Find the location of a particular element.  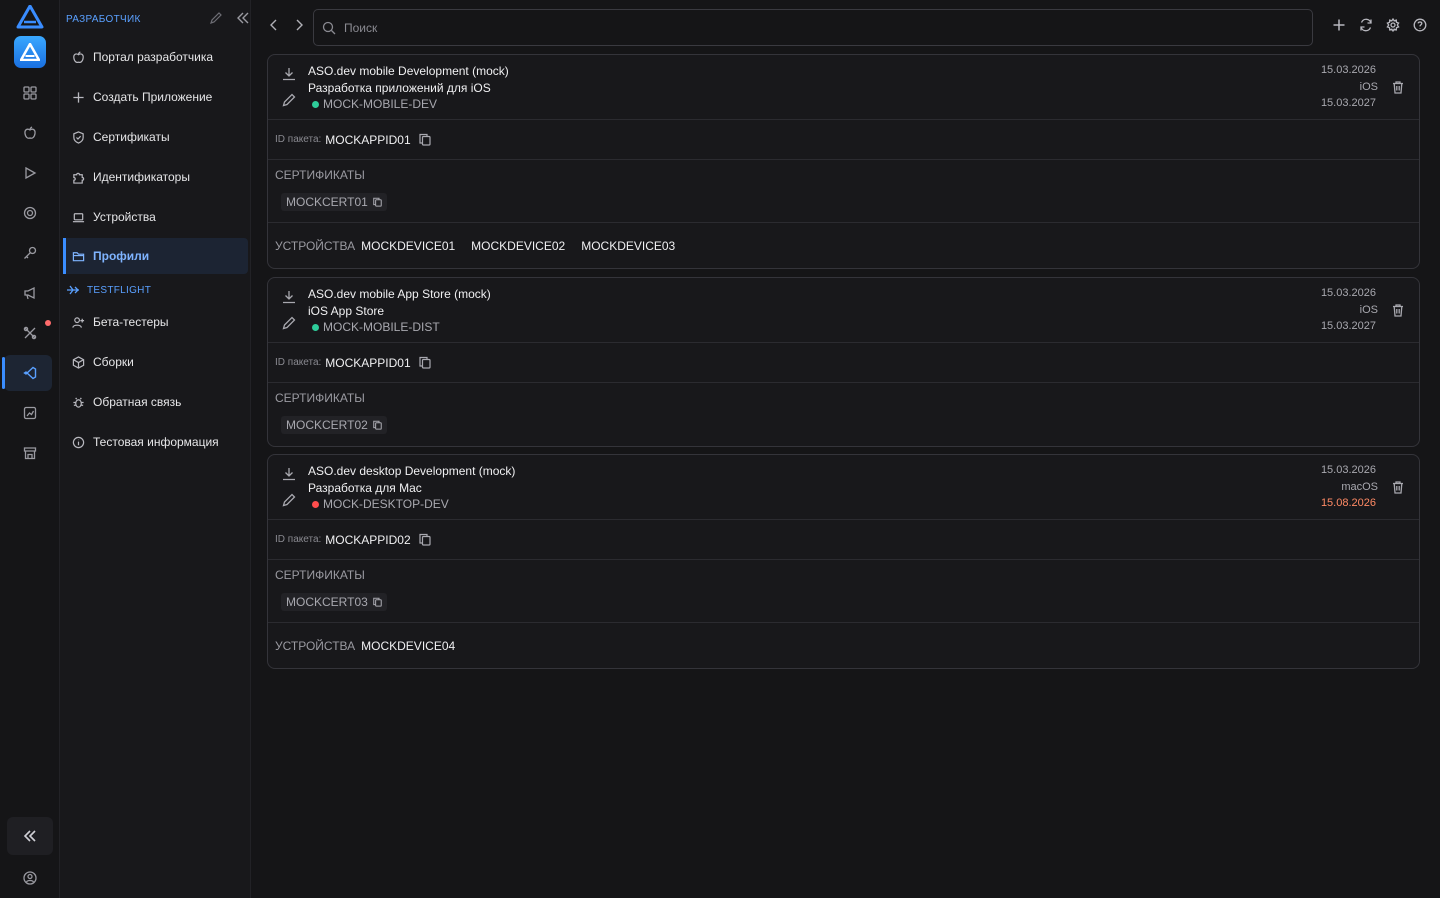

platform-label: macOS is located at coordinates (1359, 487).